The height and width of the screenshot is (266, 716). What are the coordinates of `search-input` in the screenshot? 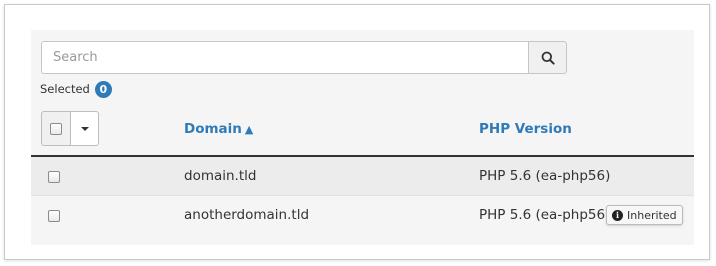 It's located at (284, 57).